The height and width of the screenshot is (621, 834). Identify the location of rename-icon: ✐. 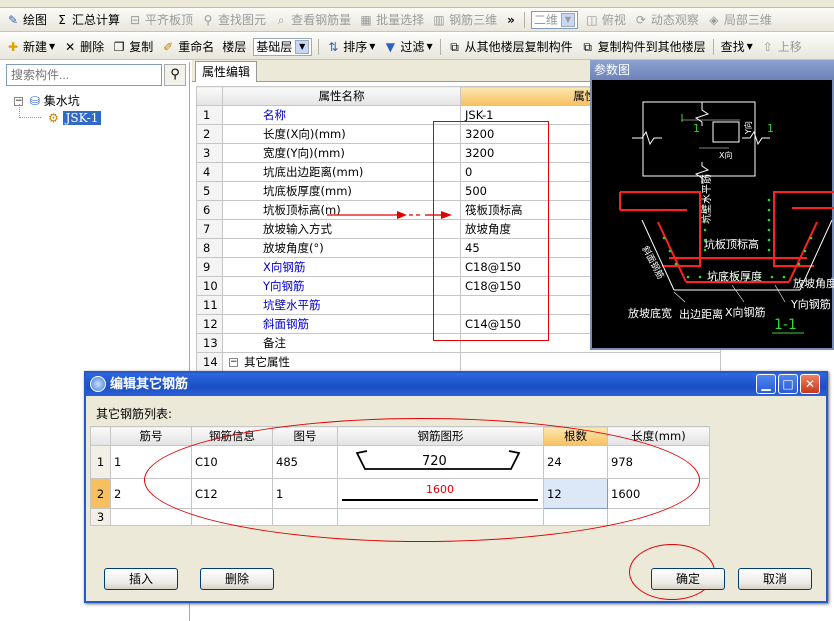
(168, 46).